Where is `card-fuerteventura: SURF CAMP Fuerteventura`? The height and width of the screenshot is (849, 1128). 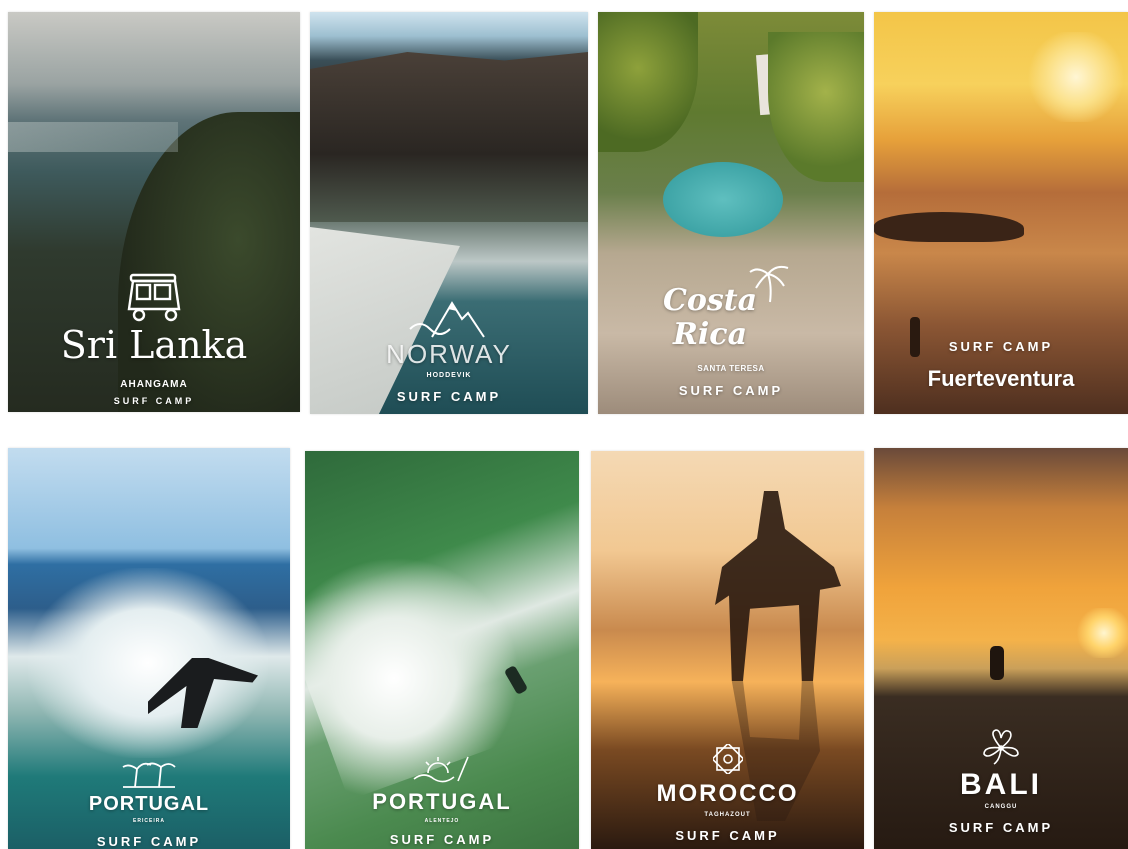
card-fuerteventura: SURF CAMP Fuerteventura is located at coordinates (1001, 213).